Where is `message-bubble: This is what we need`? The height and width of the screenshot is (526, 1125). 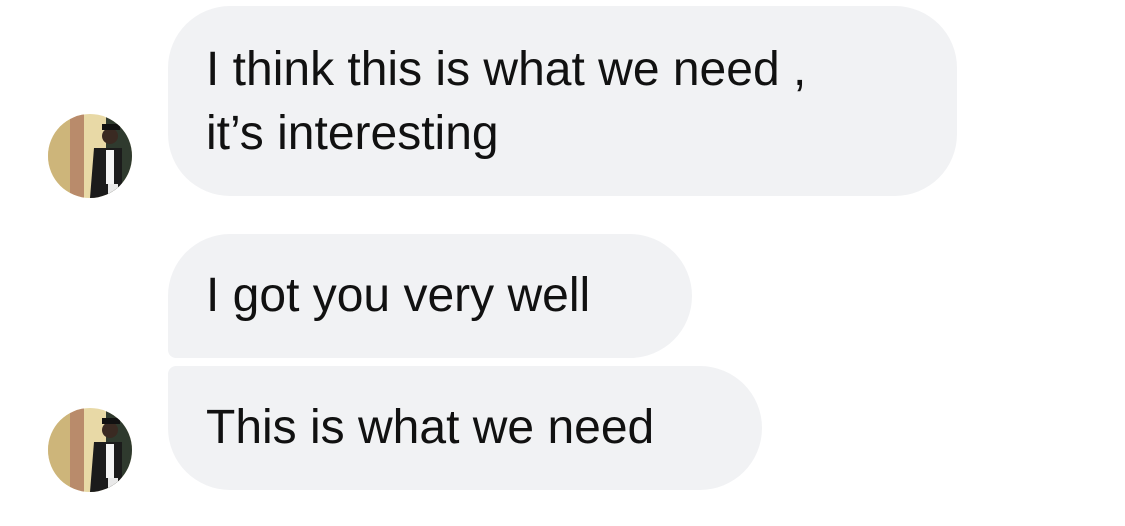 message-bubble: This is what we need is located at coordinates (465, 428).